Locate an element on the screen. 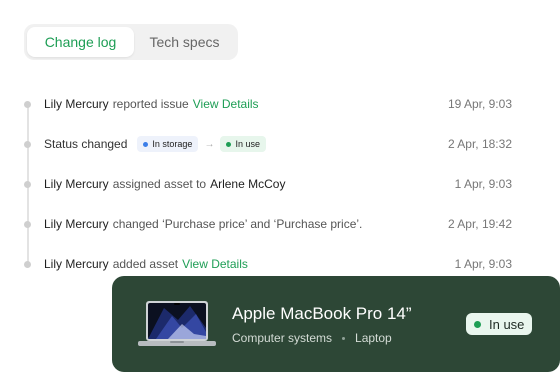  status-badge-in-use: In use is located at coordinates (243, 144).